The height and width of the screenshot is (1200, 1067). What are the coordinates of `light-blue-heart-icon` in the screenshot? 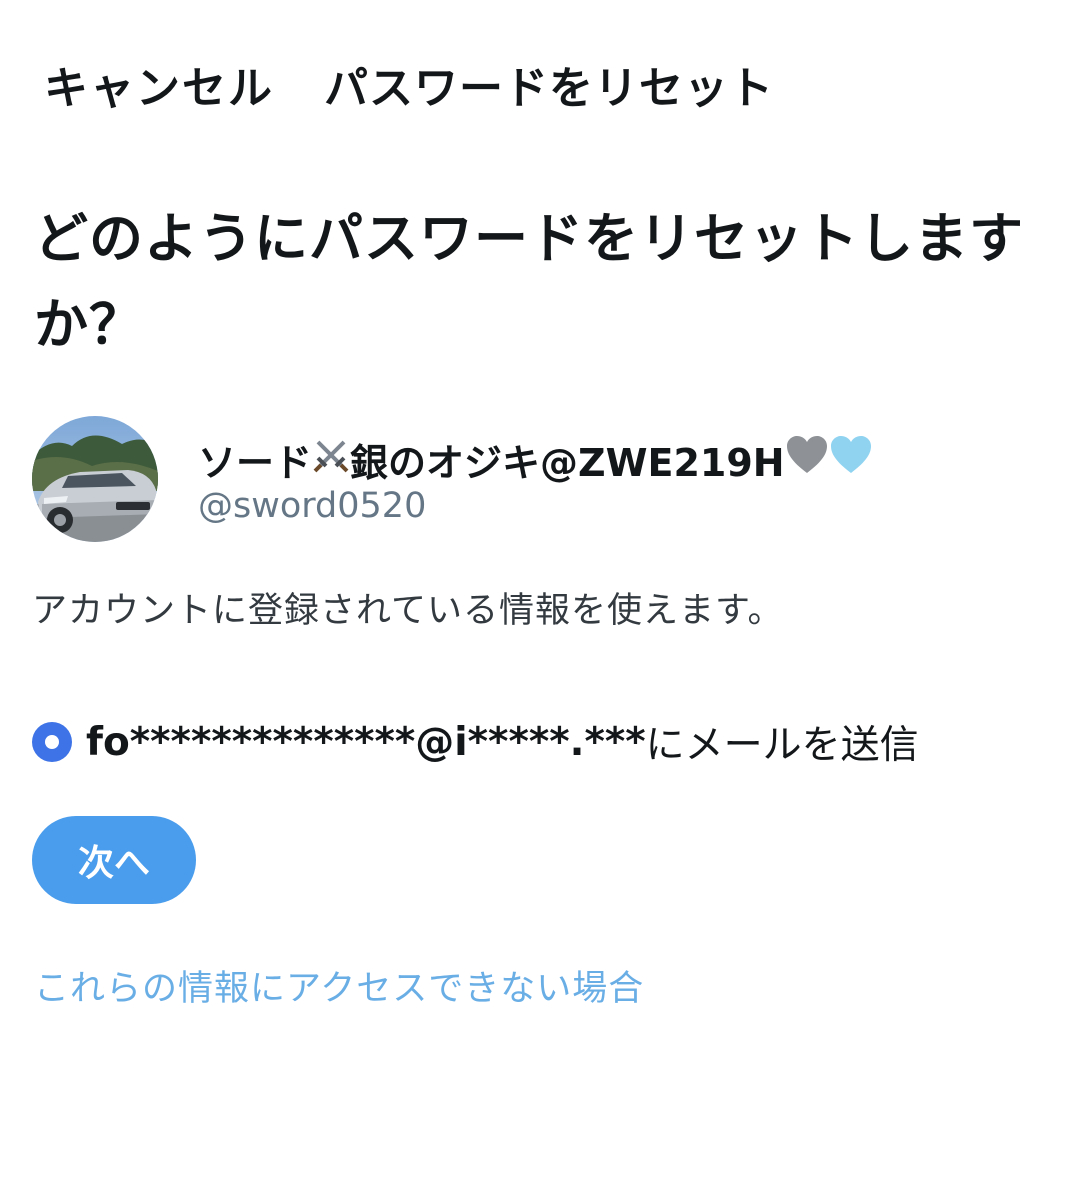 It's located at (851, 459).